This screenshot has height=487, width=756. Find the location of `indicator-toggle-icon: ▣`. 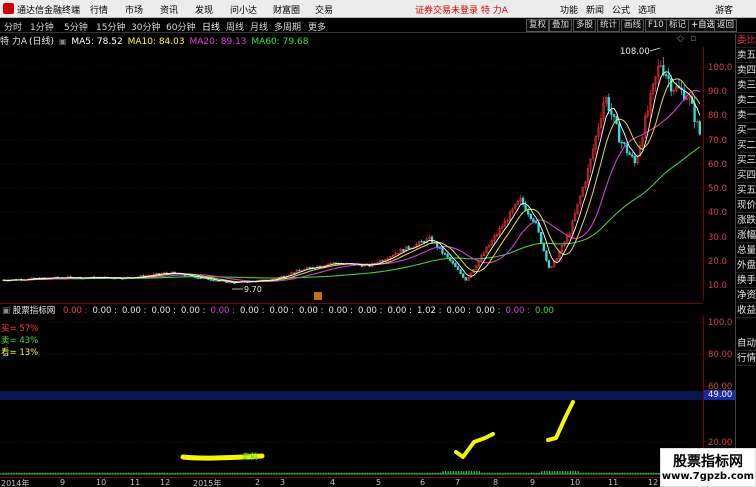

indicator-toggle-icon: ▣ is located at coordinates (6, 311).